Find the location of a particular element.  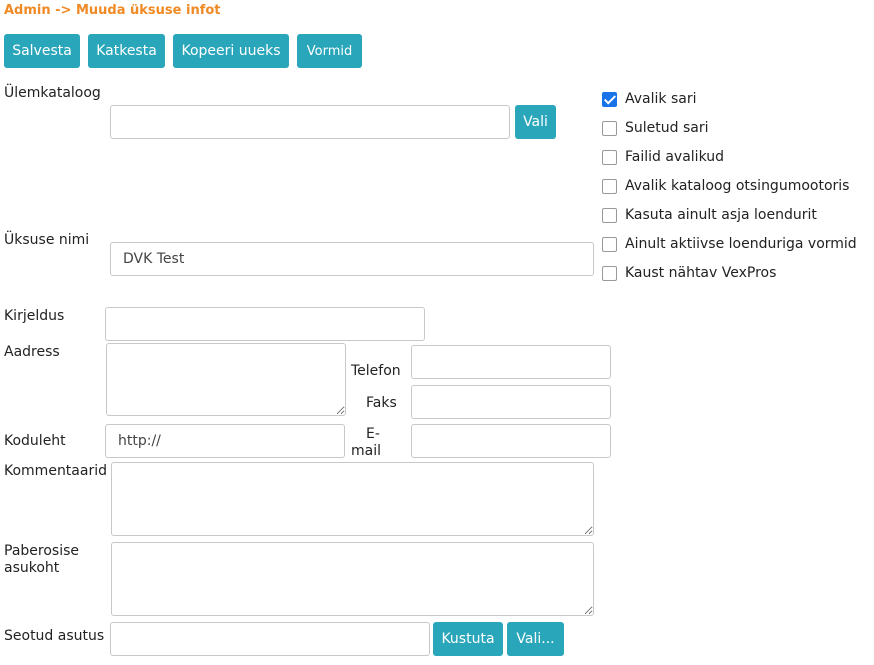

checkbox-folder-visible-vexpros is located at coordinates (609, 273).